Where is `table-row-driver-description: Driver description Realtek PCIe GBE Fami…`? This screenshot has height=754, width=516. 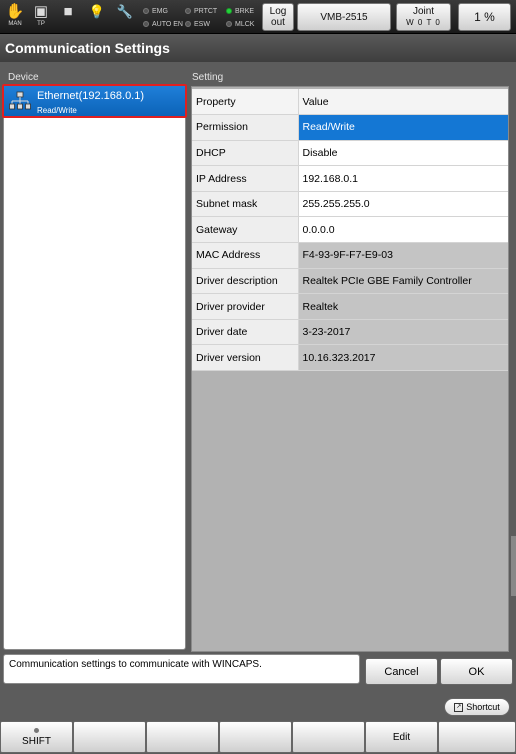
table-row-driver-description: Driver description Realtek PCIe GBE Fami… is located at coordinates (350, 281).